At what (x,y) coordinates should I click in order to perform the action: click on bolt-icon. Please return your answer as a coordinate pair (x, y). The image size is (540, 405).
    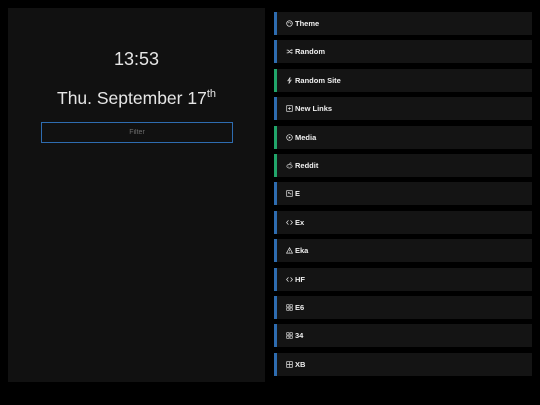
    Looking at the image, I should click on (289, 80).